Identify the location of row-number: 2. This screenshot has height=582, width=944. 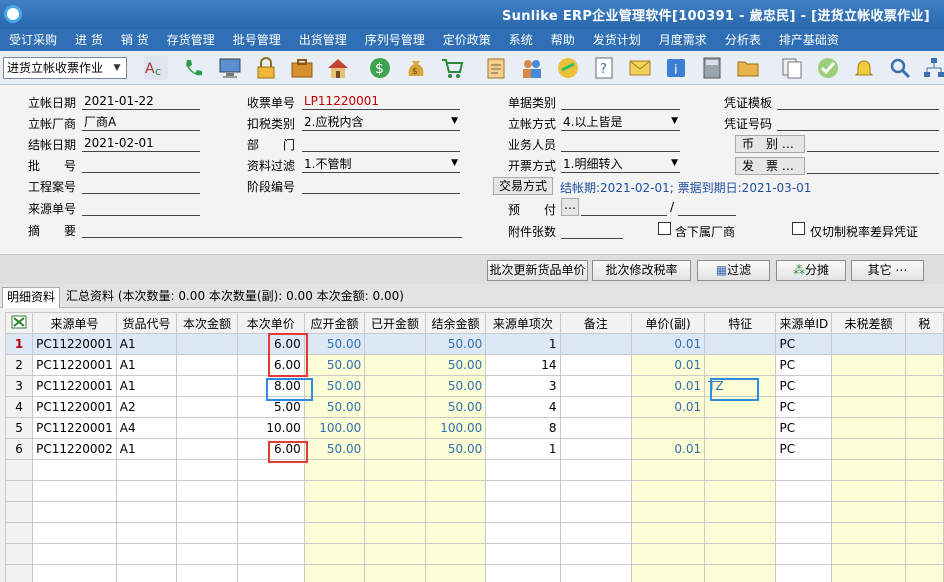
(19, 365).